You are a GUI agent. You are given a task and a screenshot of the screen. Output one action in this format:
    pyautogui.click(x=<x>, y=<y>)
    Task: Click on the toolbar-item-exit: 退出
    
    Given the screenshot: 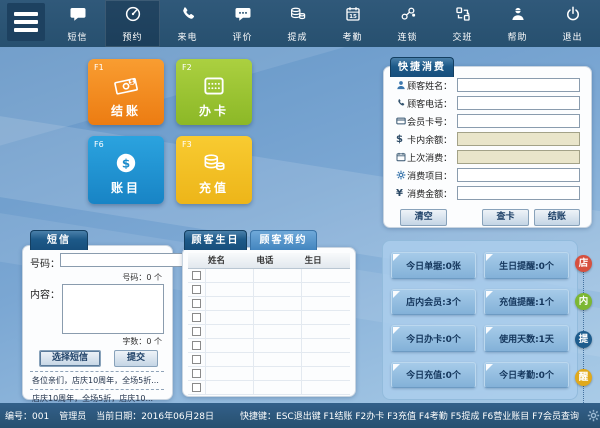 What is the action you would take?
    pyautogui.click(x=572, y=23)
    